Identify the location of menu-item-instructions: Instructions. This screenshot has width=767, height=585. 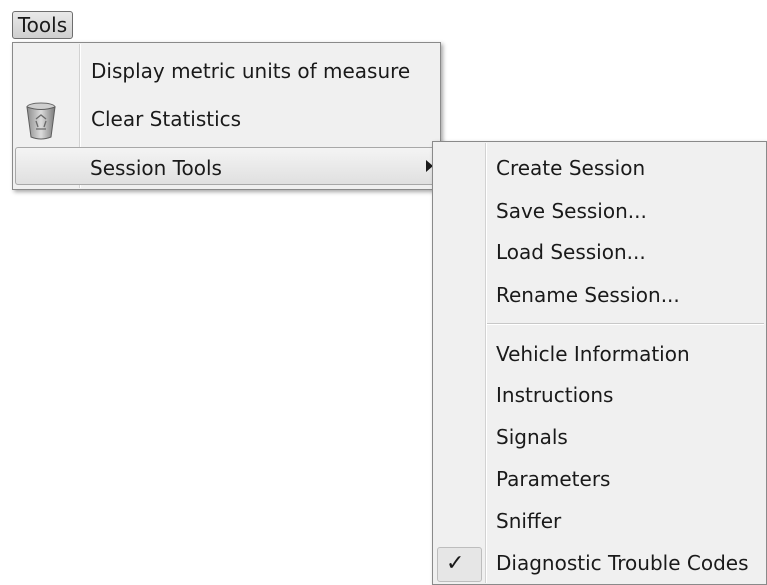
(599, 398).